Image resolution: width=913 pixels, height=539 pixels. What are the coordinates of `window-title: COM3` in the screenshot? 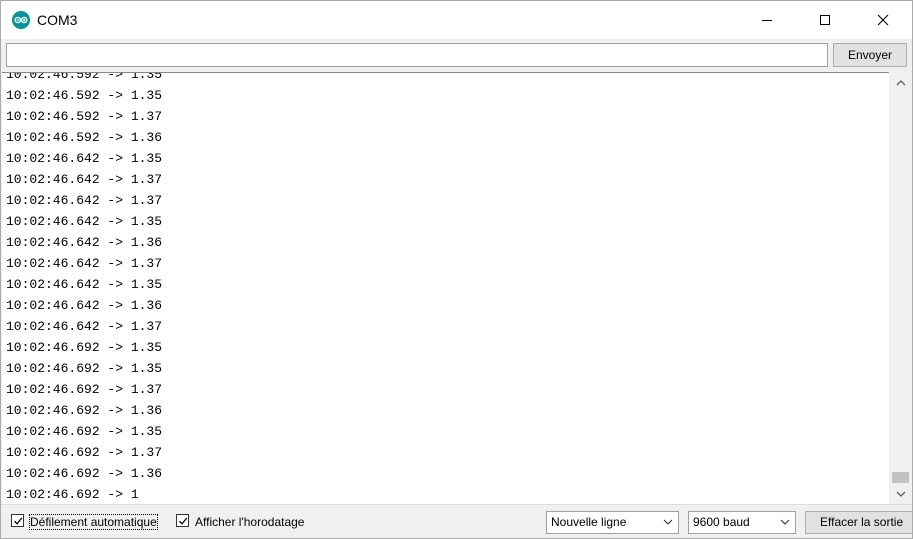 It's located at (57, 20).